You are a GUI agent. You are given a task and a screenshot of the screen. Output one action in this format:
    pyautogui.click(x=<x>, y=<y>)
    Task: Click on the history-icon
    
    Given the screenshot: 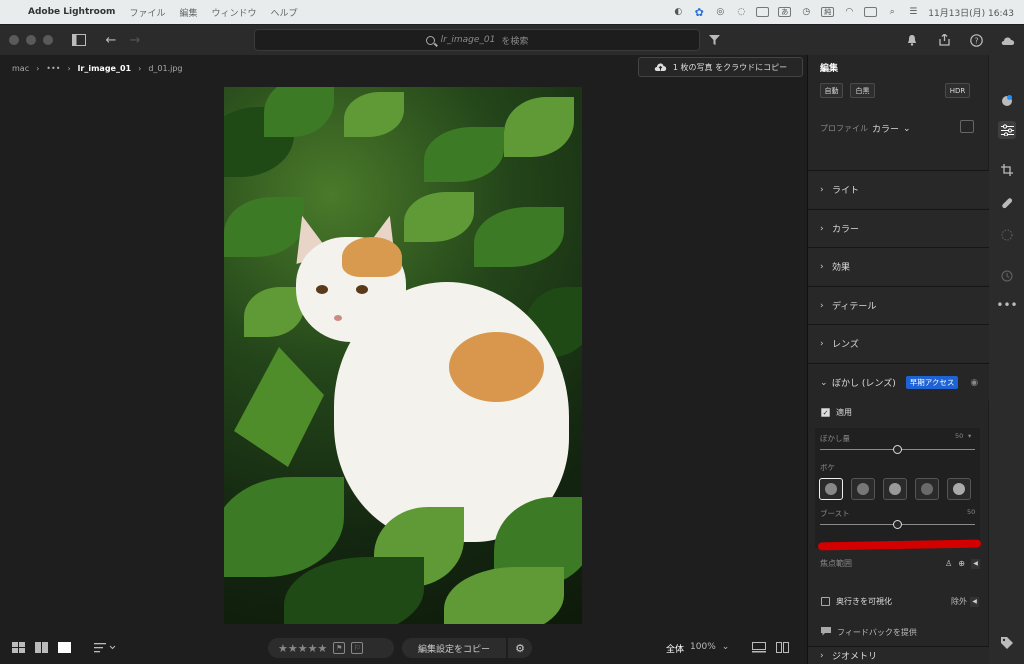 What is the action you would take?
    pyautogui.click(x=1007, y=276)
    